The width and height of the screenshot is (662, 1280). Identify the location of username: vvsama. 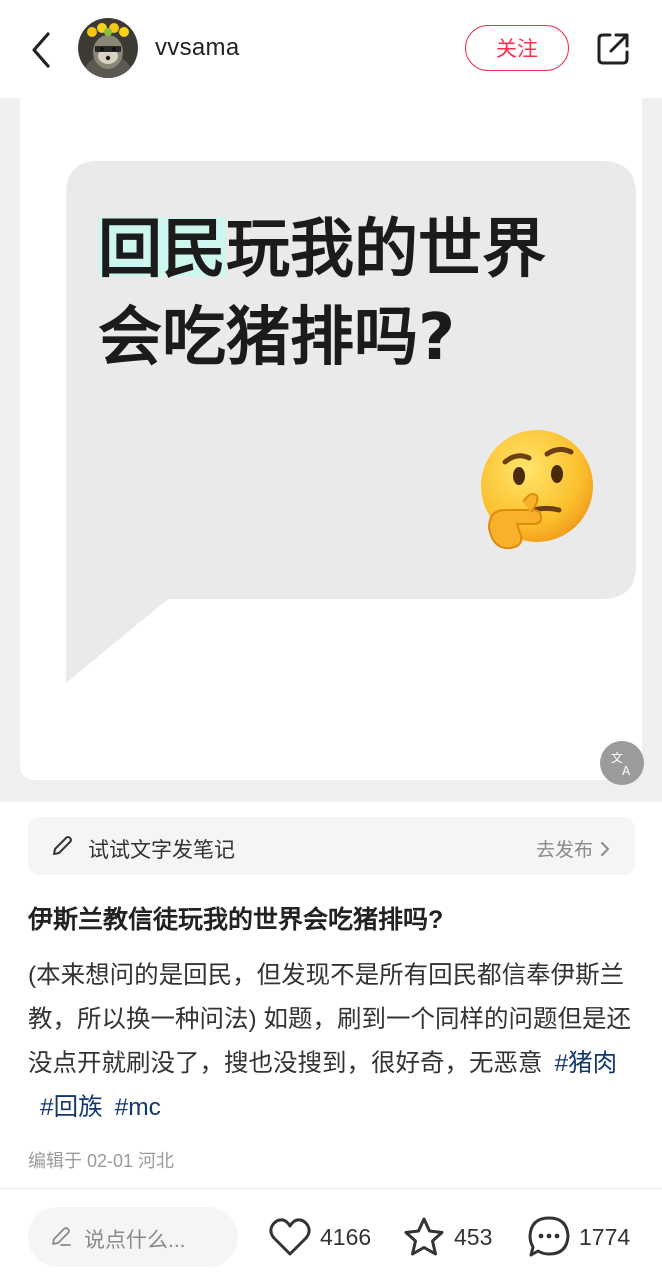
(197, 48).